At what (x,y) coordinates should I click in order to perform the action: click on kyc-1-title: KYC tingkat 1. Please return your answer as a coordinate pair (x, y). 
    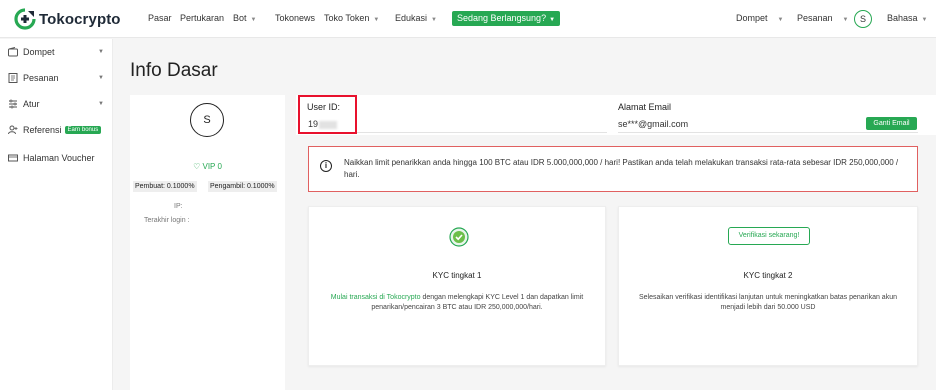
    Looking at the image, I should click on (457, 275).